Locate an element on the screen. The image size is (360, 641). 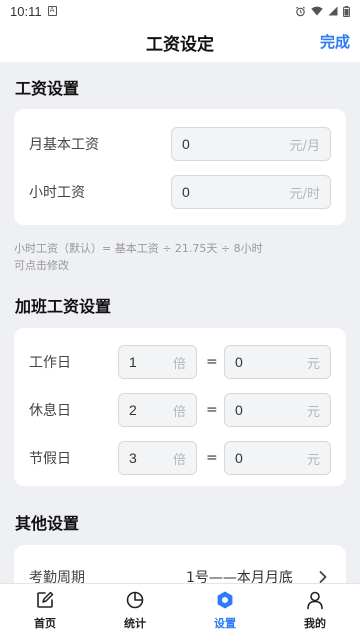
monthly-salary-value: 0 is located at coordinates (186, 144).